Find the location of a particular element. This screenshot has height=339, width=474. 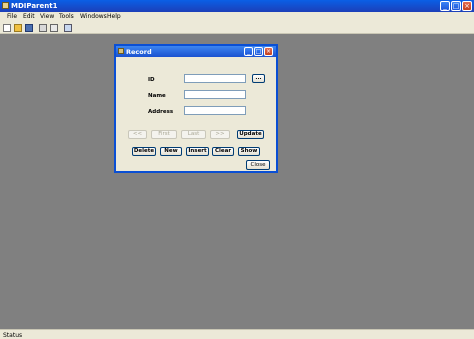

new-icon is located at coordinates (7, 28).